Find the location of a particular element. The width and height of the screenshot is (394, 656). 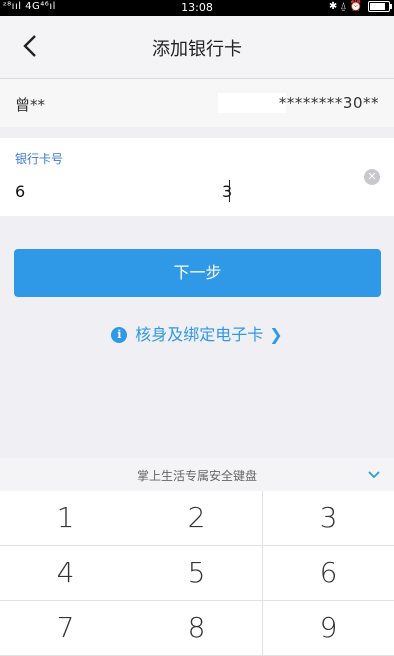

status-icons: ✱ ⍙ ⏰ is located at coordinates (360, 6).